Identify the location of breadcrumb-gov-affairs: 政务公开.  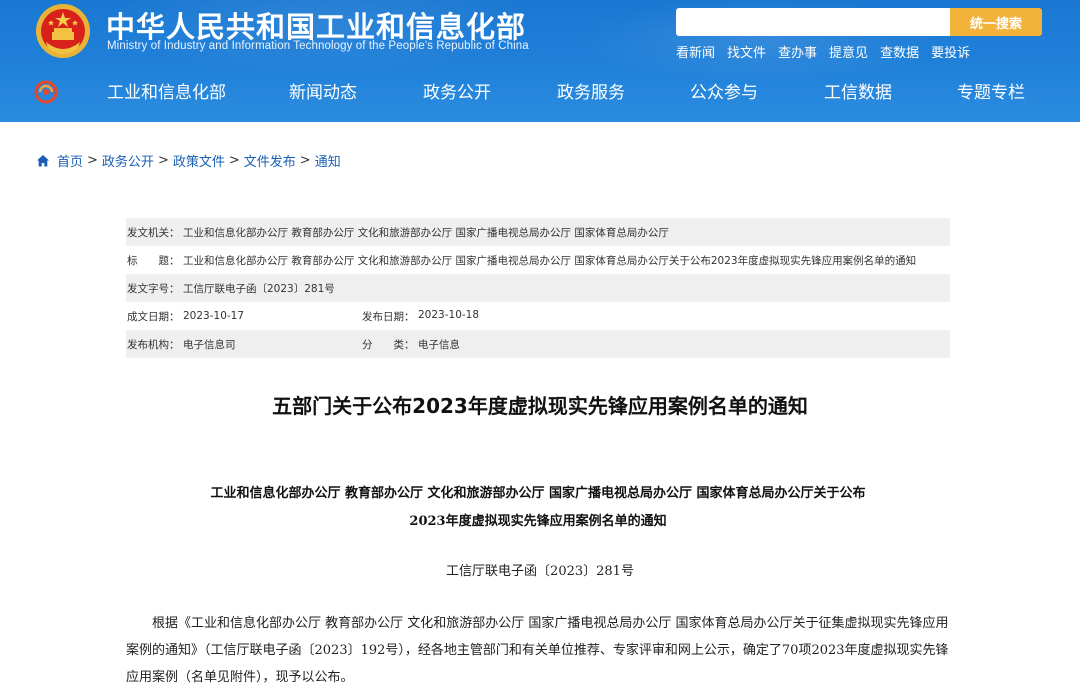
(128, 160).